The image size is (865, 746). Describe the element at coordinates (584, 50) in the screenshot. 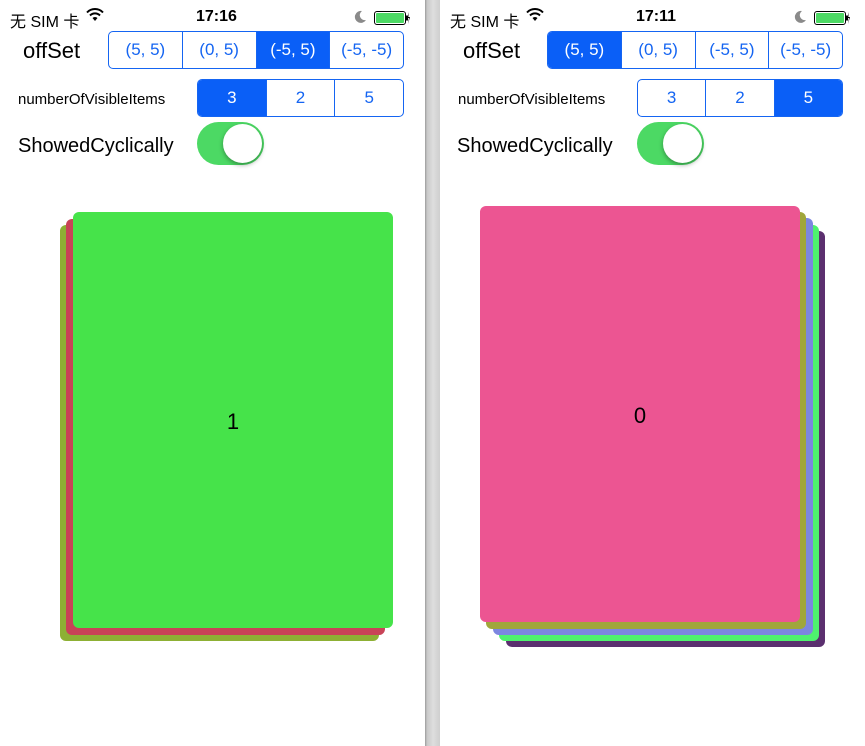

I see `offset-option-selected: (5, 5)` at that location.